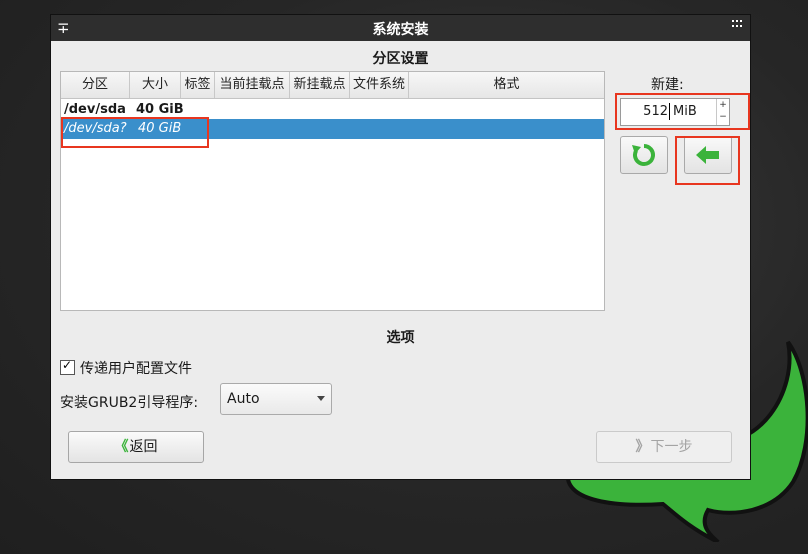  What do you see at coordinates (506, 85) in the screenshot?
I see `column-header-format: 格式` at bounding box center [506, 85].